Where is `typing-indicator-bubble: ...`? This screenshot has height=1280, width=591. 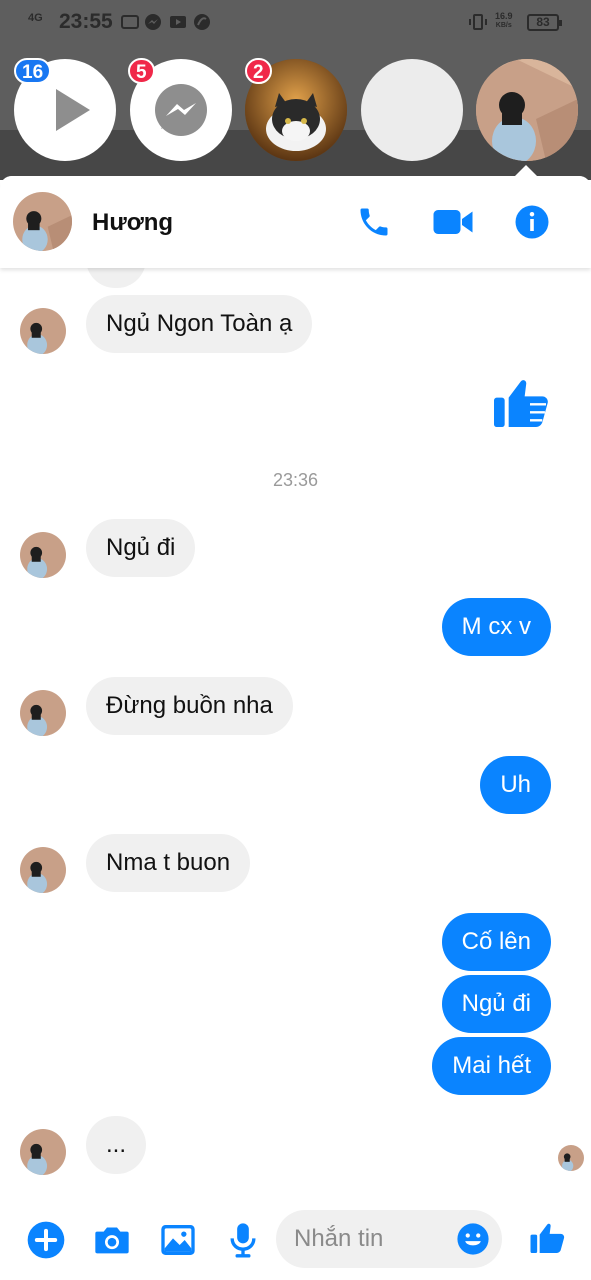 typing-indicator-bubble: ... is located at coordinates (116, 1145).